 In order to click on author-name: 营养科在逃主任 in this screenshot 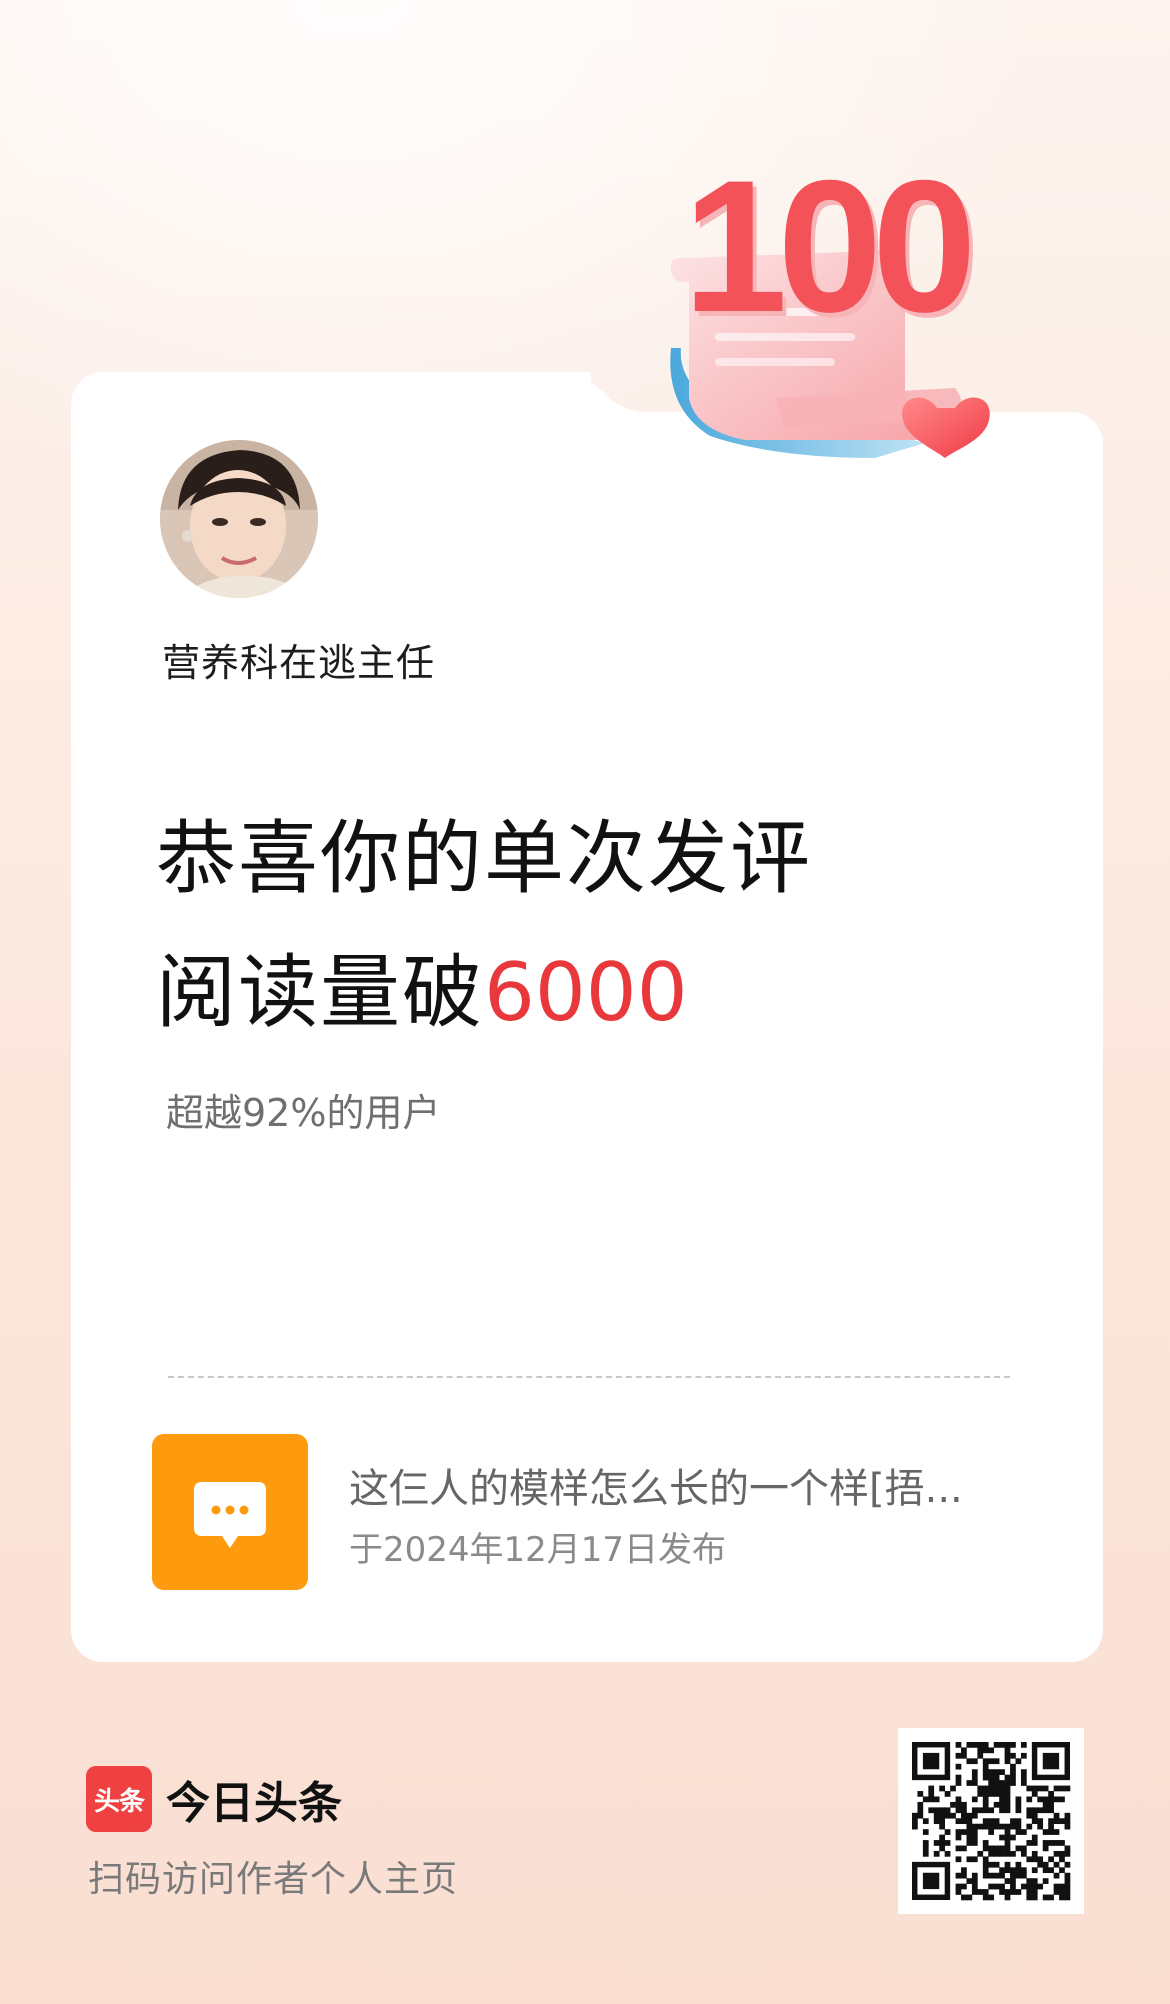, I will do `click(298, 659)`.